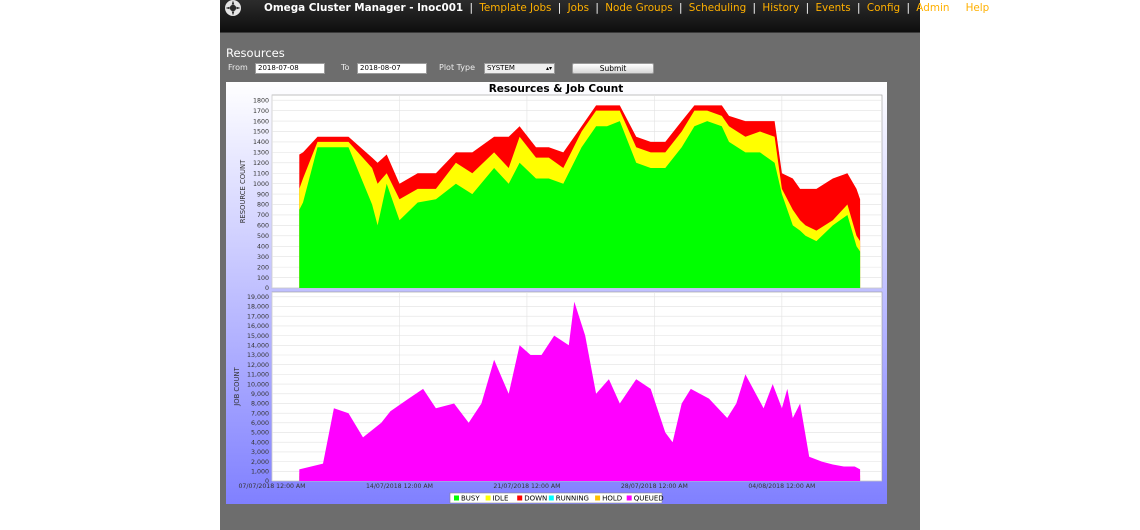 This screenshot has height=530, width=1140. I want to click on y-tick-label: 900, so click(263, 194).